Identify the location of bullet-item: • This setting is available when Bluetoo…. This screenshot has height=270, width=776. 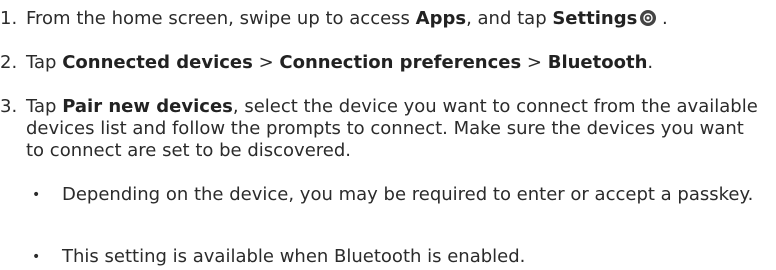
(400, 257).